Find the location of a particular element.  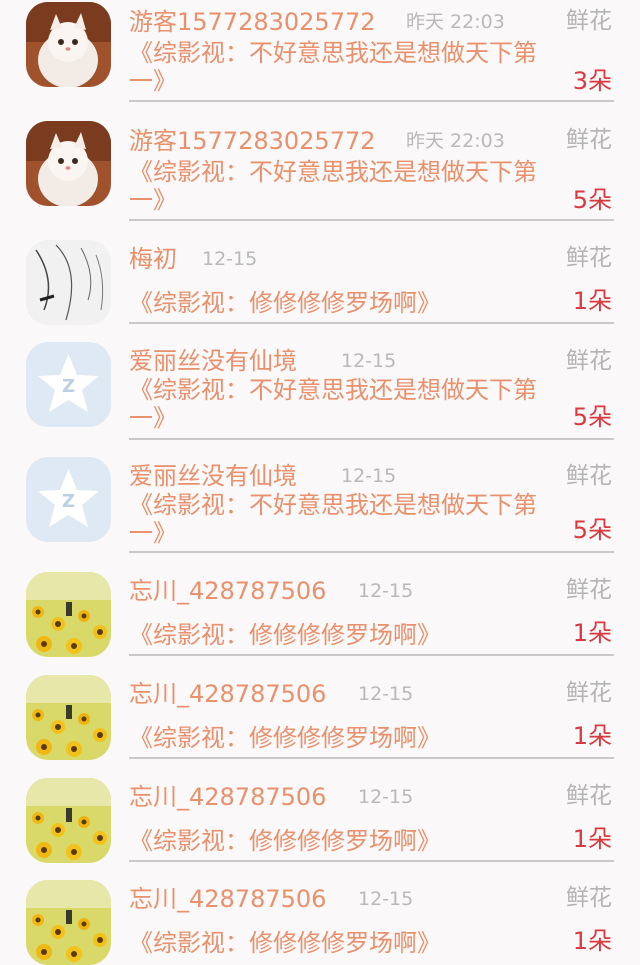

list-item: 梅初 12-15 鲜花 《综影视：修修修修罗场啊》 1朵 is located at coordinates (320, 283).